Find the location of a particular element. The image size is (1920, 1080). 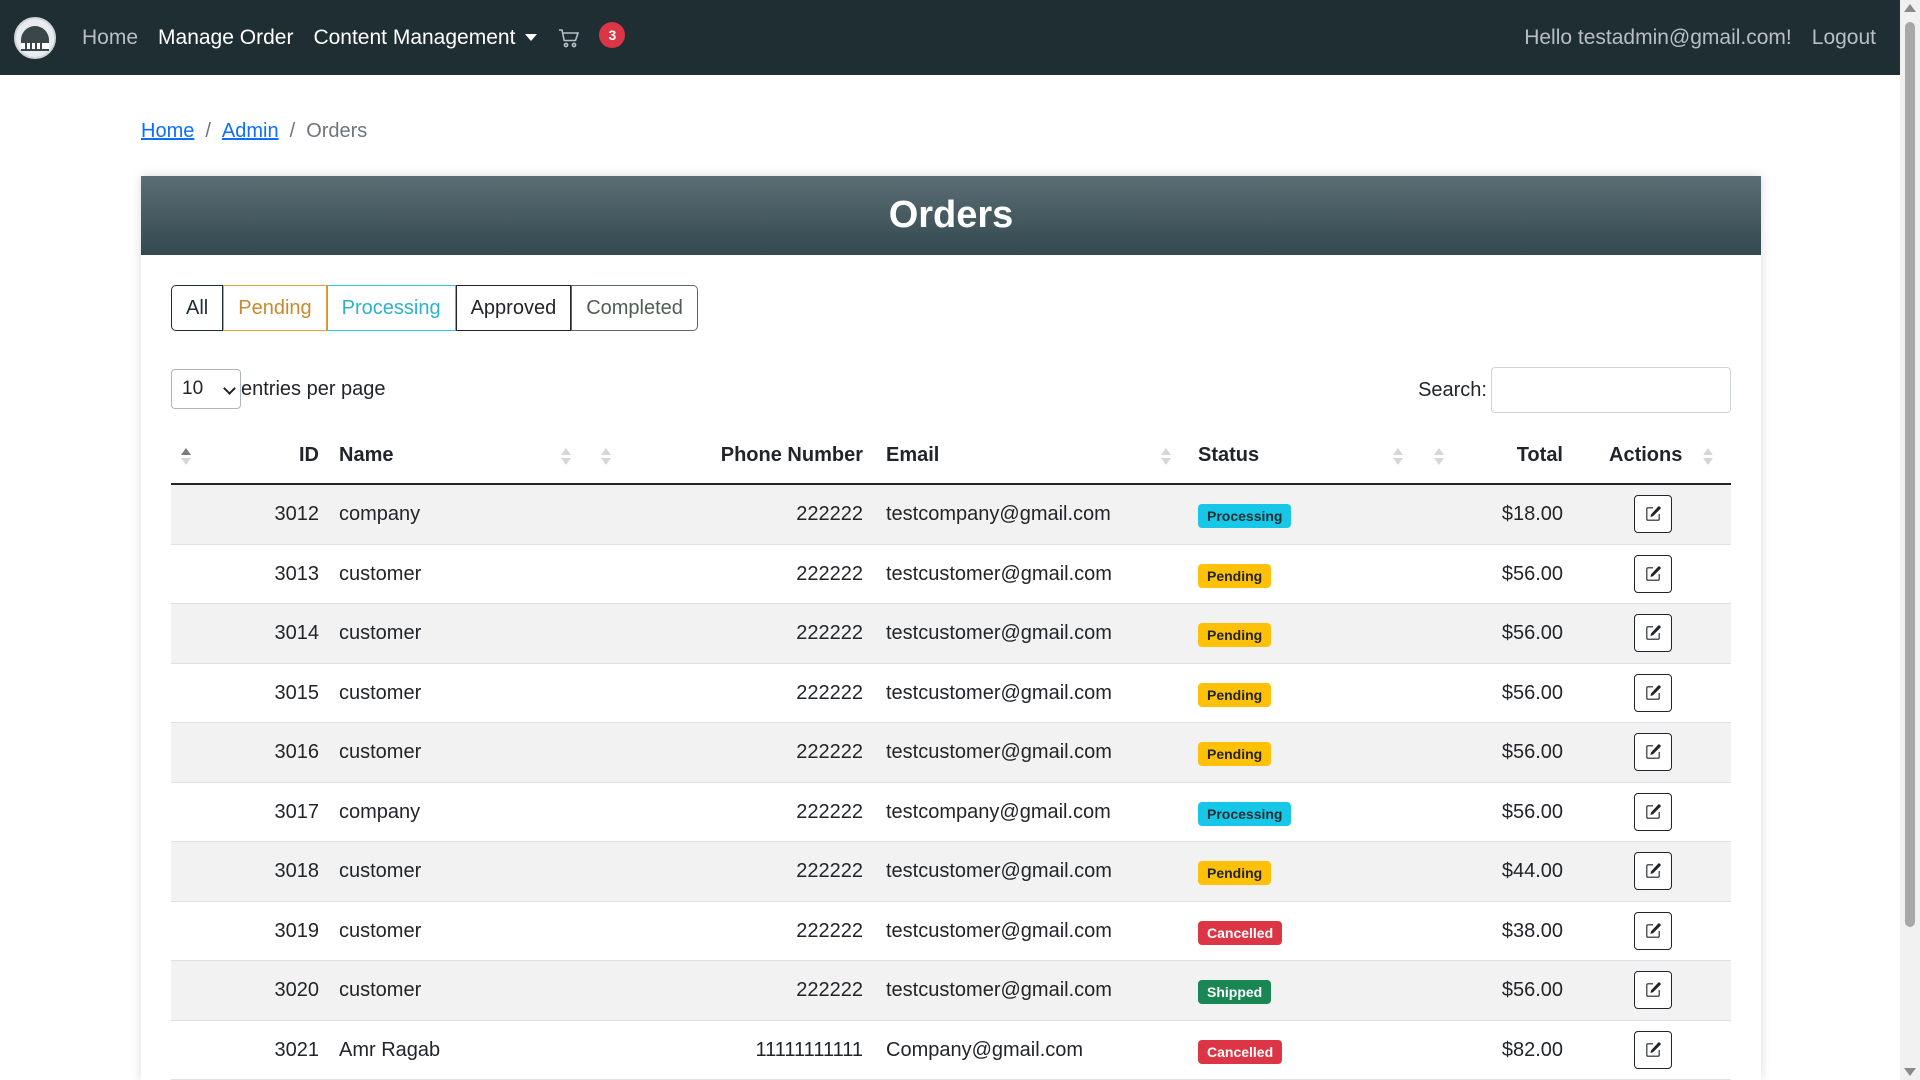

cell-total: $38.00 is located at coordinates (1532, 930).